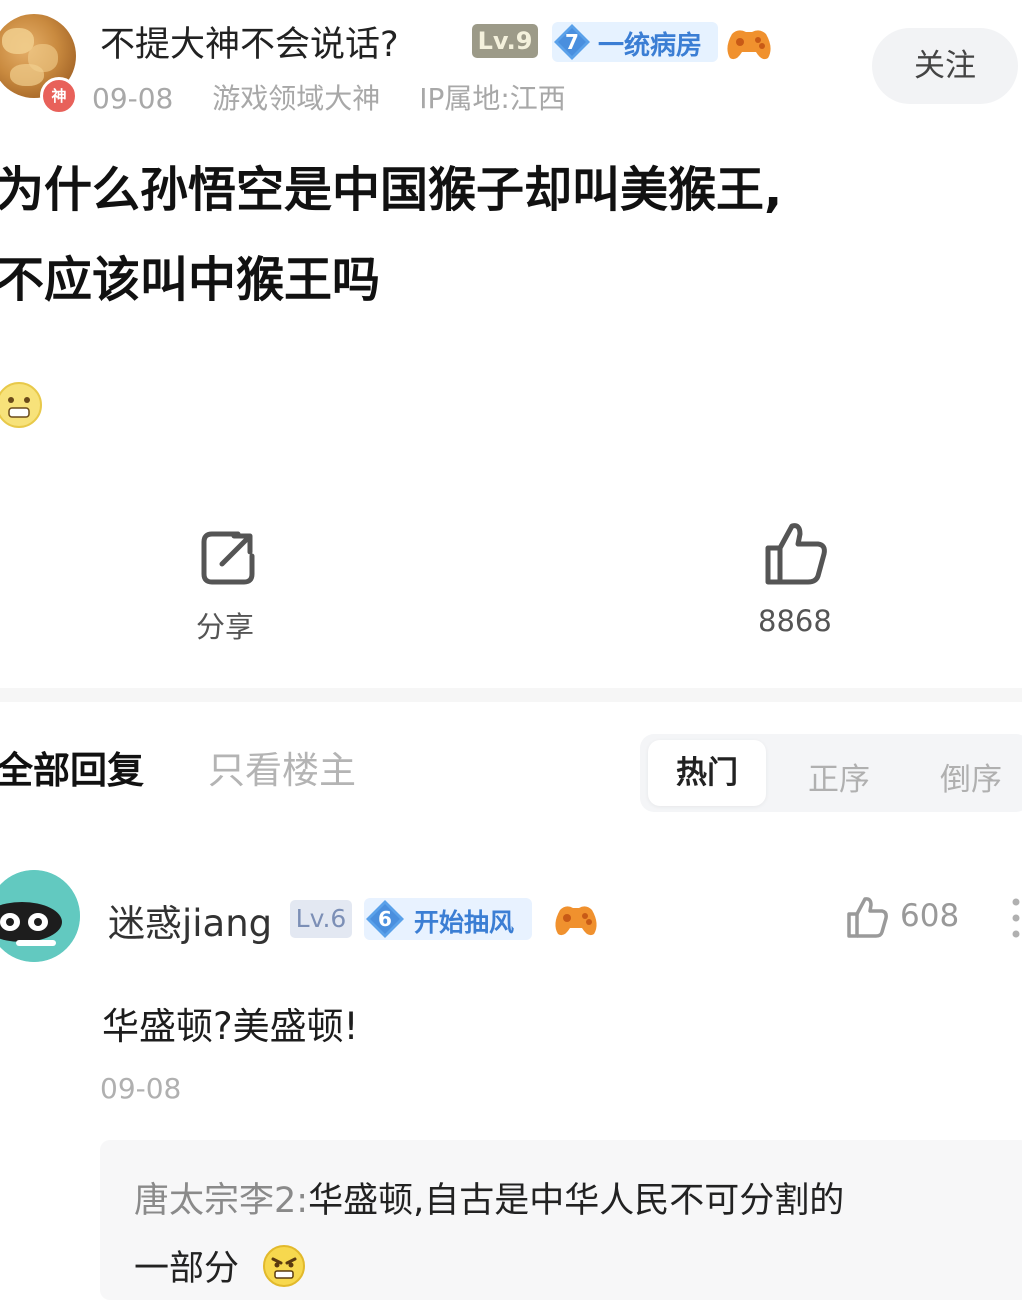 This screenshot has width=1022, height=1300. I want to click on comment-like-count: 608, so click(930, 916).